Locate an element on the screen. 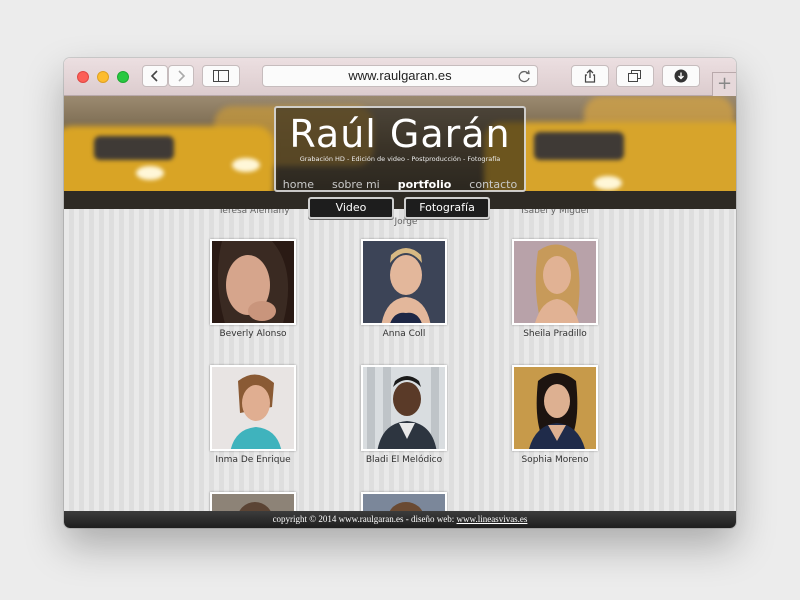  road is located at coordinates (400, 200).